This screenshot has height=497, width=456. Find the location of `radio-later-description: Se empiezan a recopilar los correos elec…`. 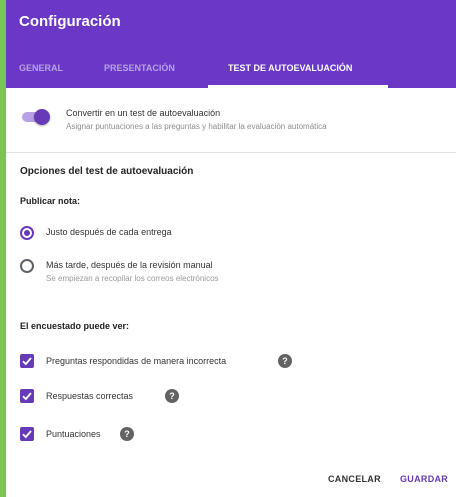

radio-later-description: Se empiezan a recopilar los correos elec… is located at coordinates (132, 278).